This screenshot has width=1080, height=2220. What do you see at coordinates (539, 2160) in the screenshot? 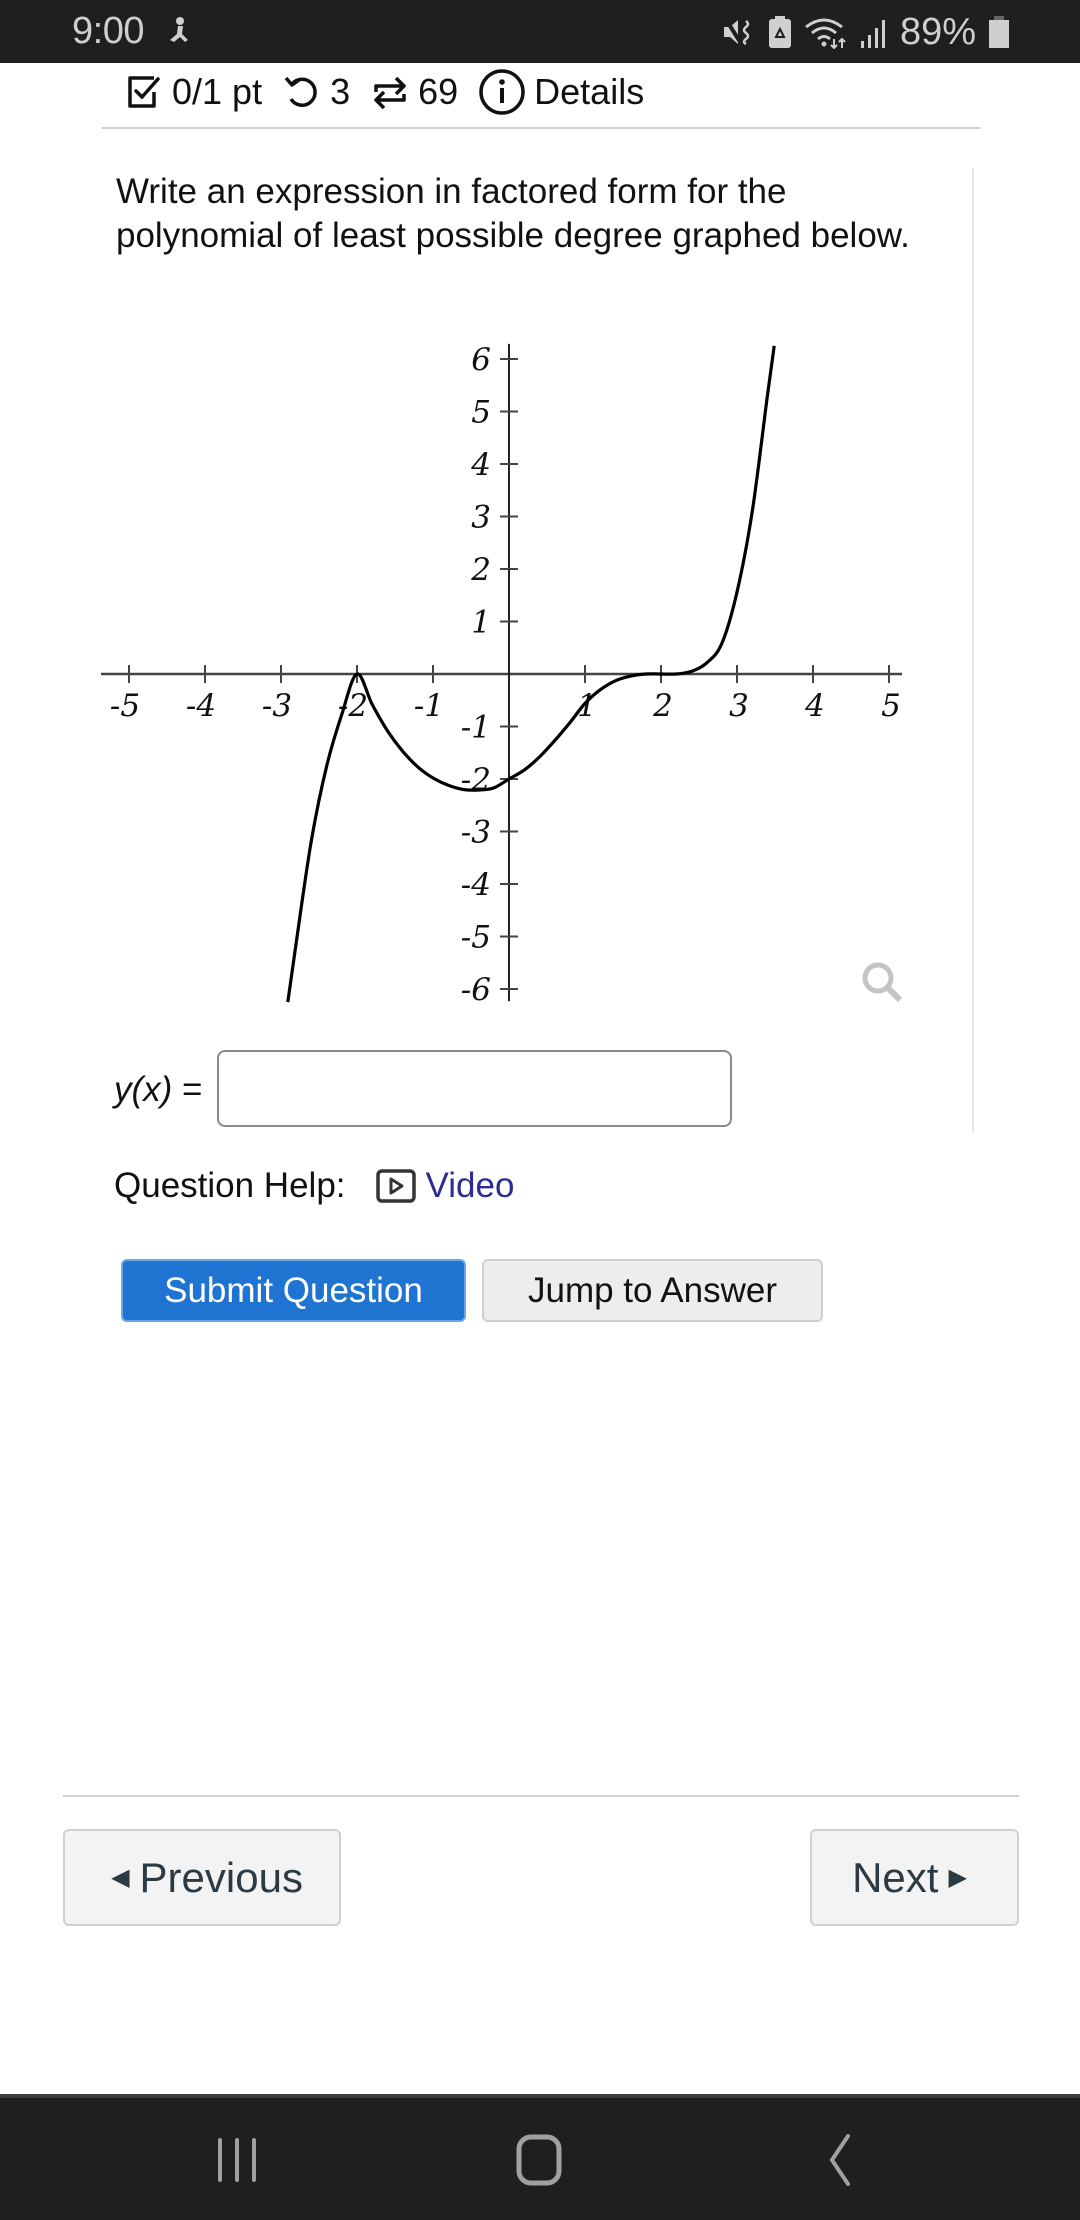
I see `home-icon` at bounding box center [539, 2160].